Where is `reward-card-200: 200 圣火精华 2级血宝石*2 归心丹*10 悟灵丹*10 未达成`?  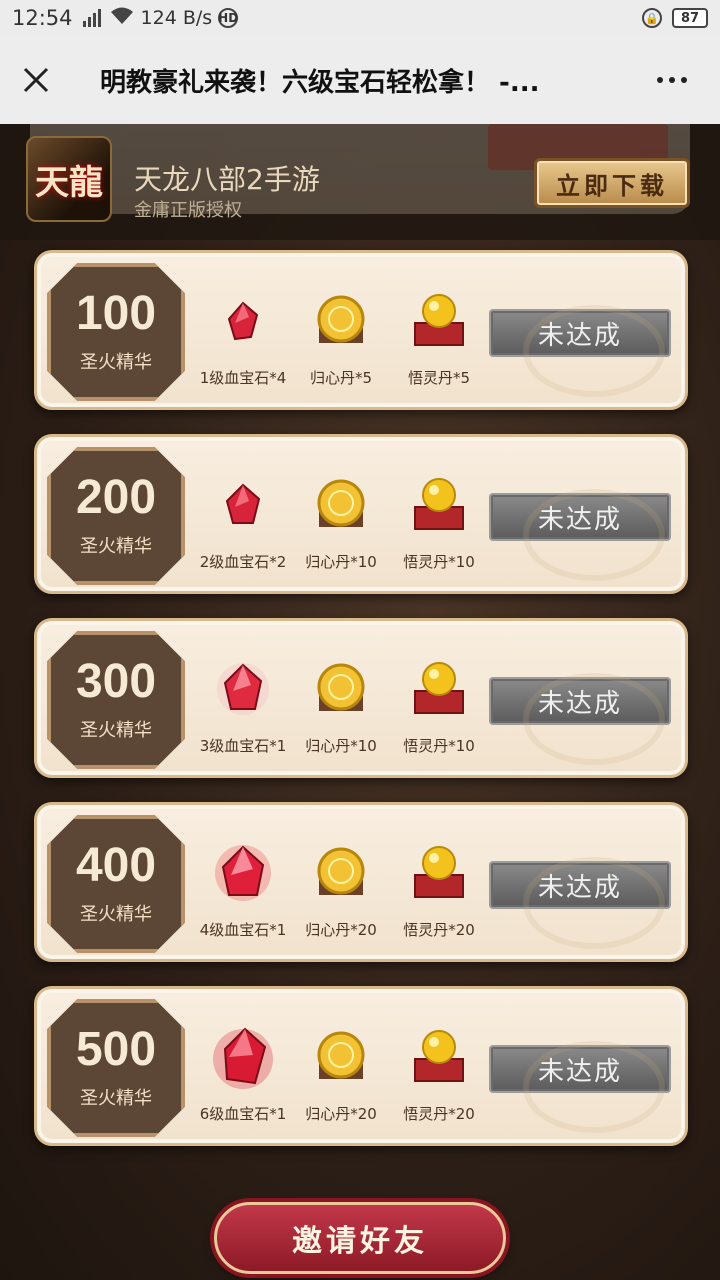
reward-card-200: 200 圣火精华 2级血宝石*2 归心丹*10 悟灵丹*10 未达成 is located at coordinates (361, 514).